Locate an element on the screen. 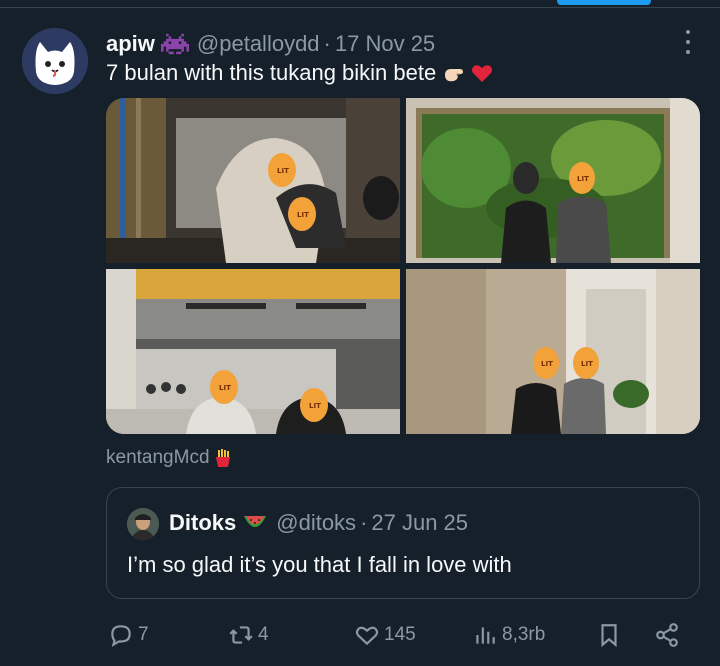  photo-2: LIT is located at coordinates (553, 180).